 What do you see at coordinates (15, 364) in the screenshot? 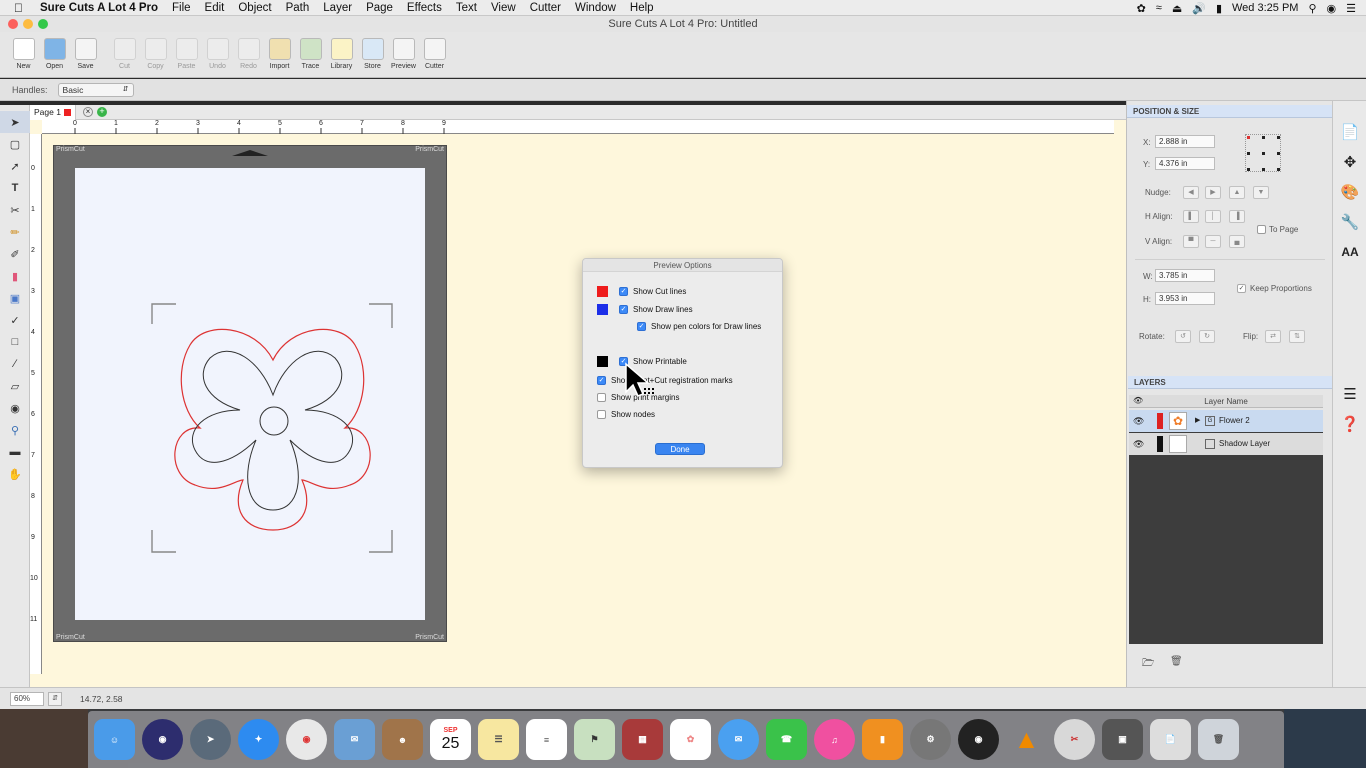
I see `knife-tool-icon: ∕` at bounding box center [15, 364].